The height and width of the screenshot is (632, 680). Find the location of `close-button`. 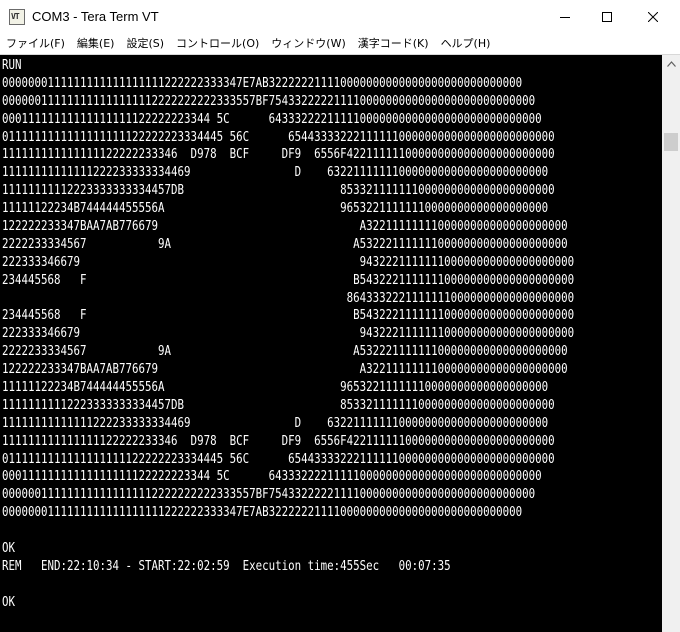

close-button is located at coordinates (653, 17).